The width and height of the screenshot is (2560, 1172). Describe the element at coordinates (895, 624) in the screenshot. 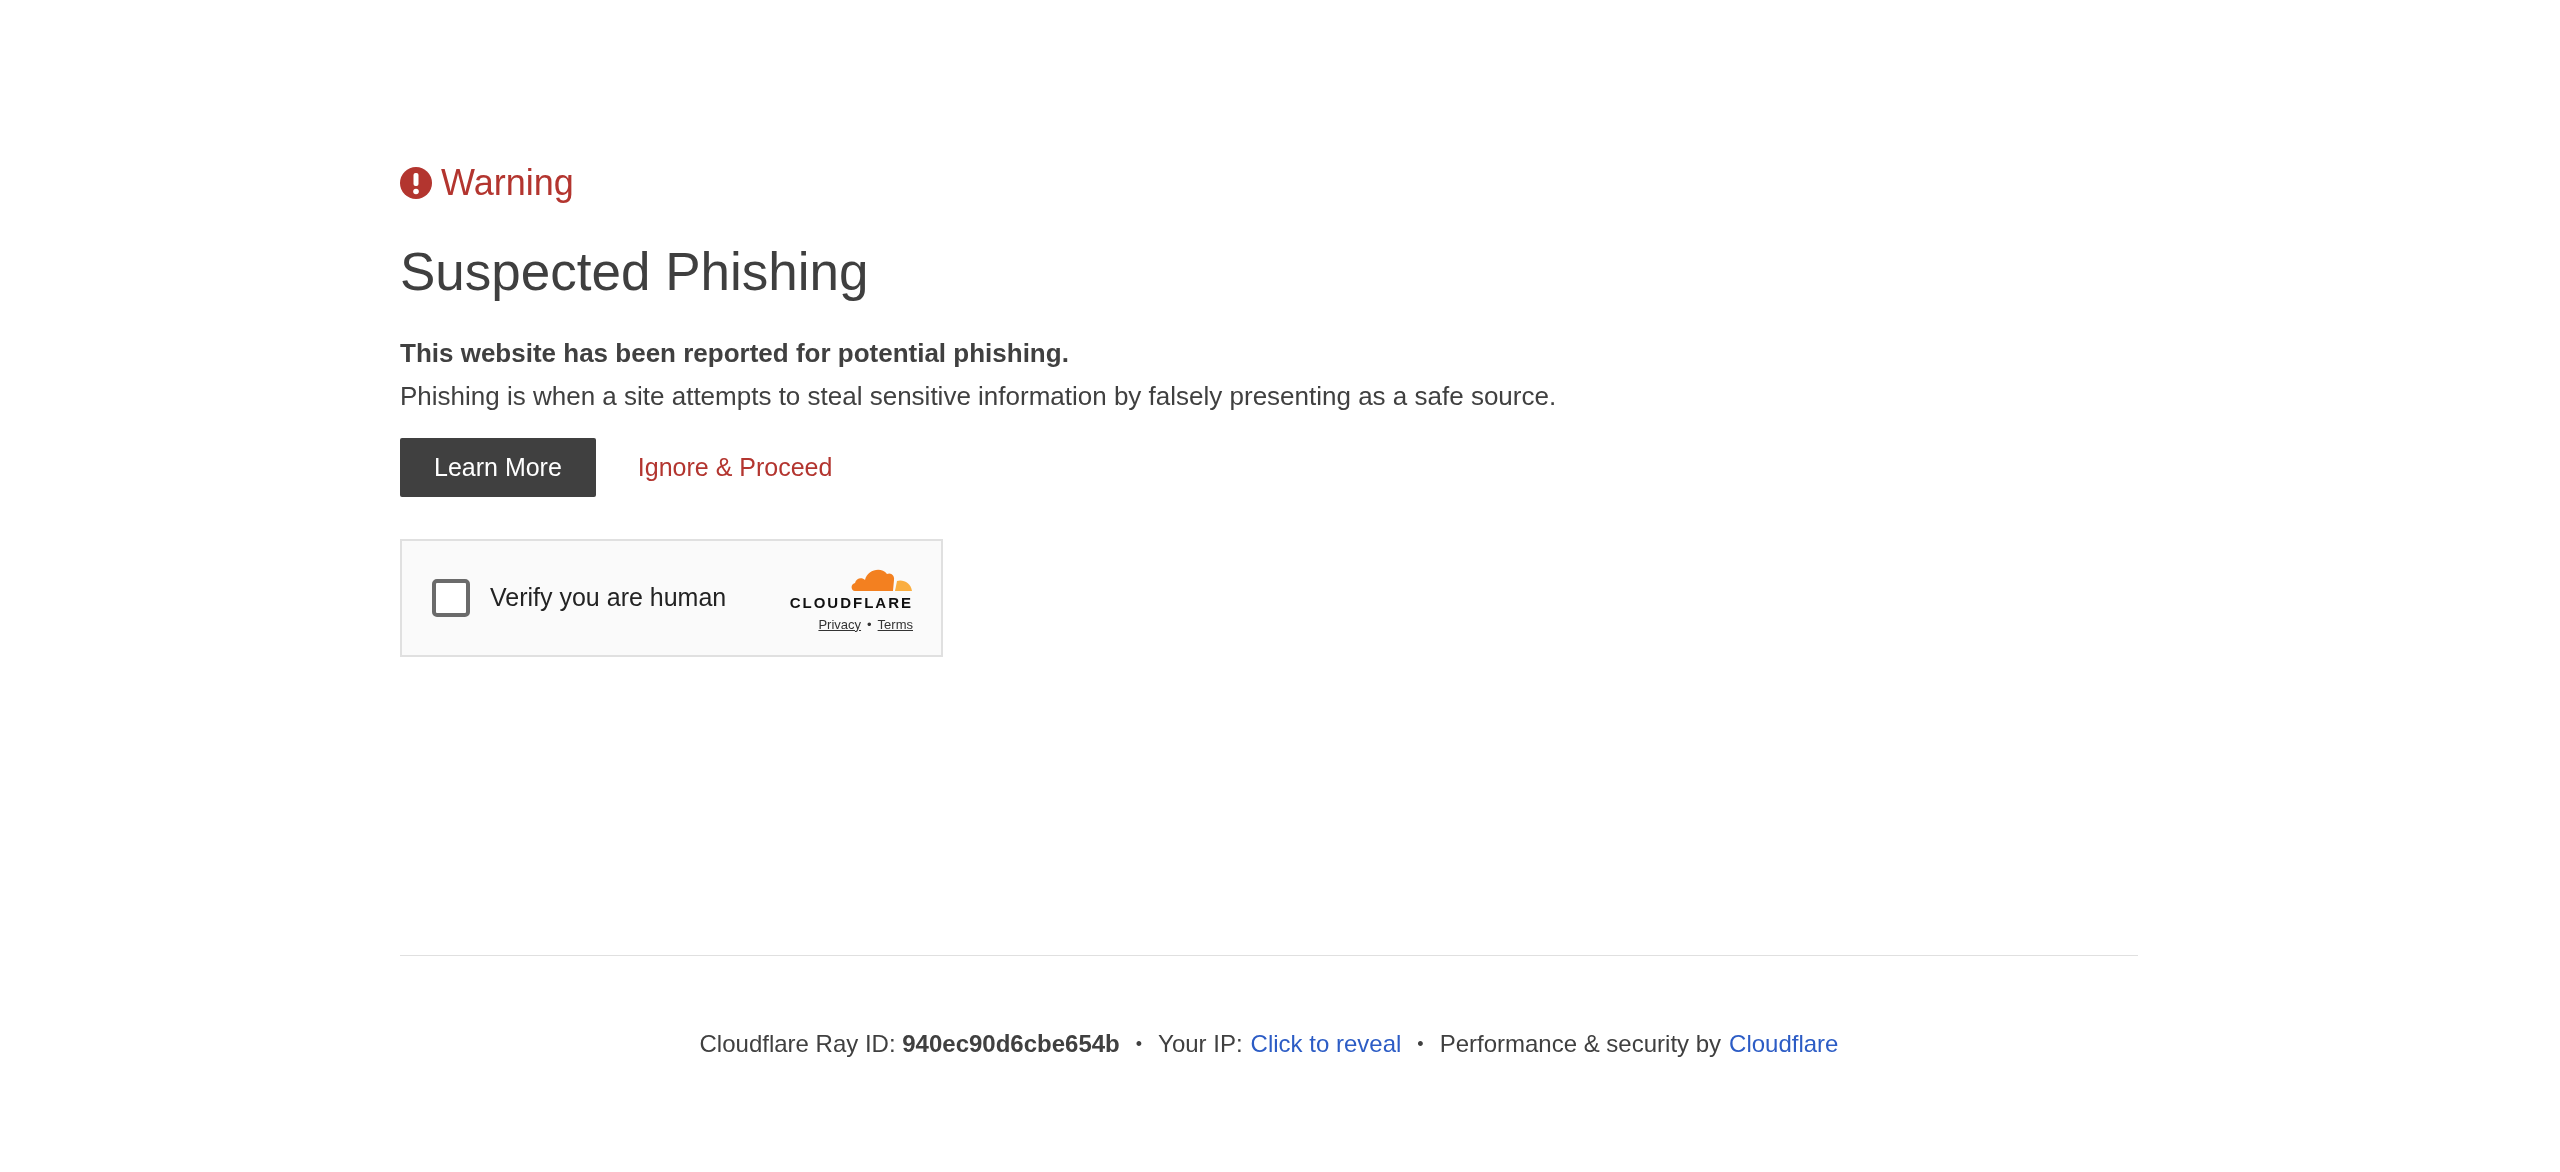

I see `policy-link: Terms` at that location.